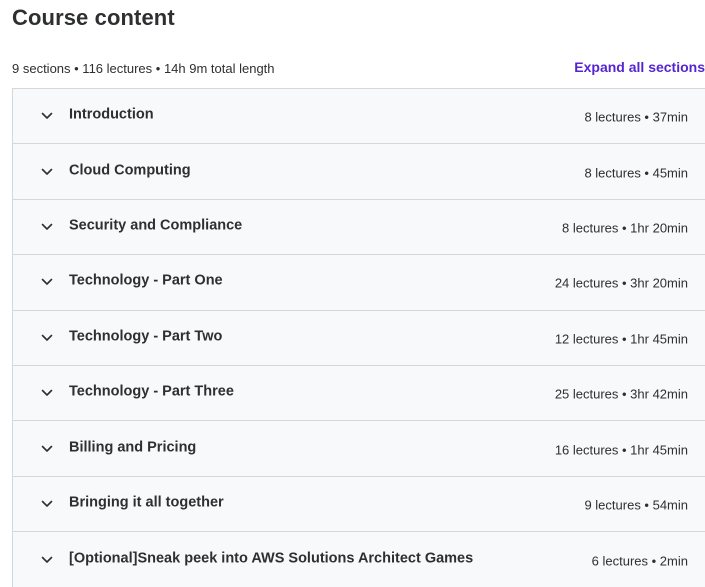 The image size is (705, 587). Describe the element at coordinates (636, 172) in the screenshot. I see `section-meta: 8 lectures • 45min` at that location.